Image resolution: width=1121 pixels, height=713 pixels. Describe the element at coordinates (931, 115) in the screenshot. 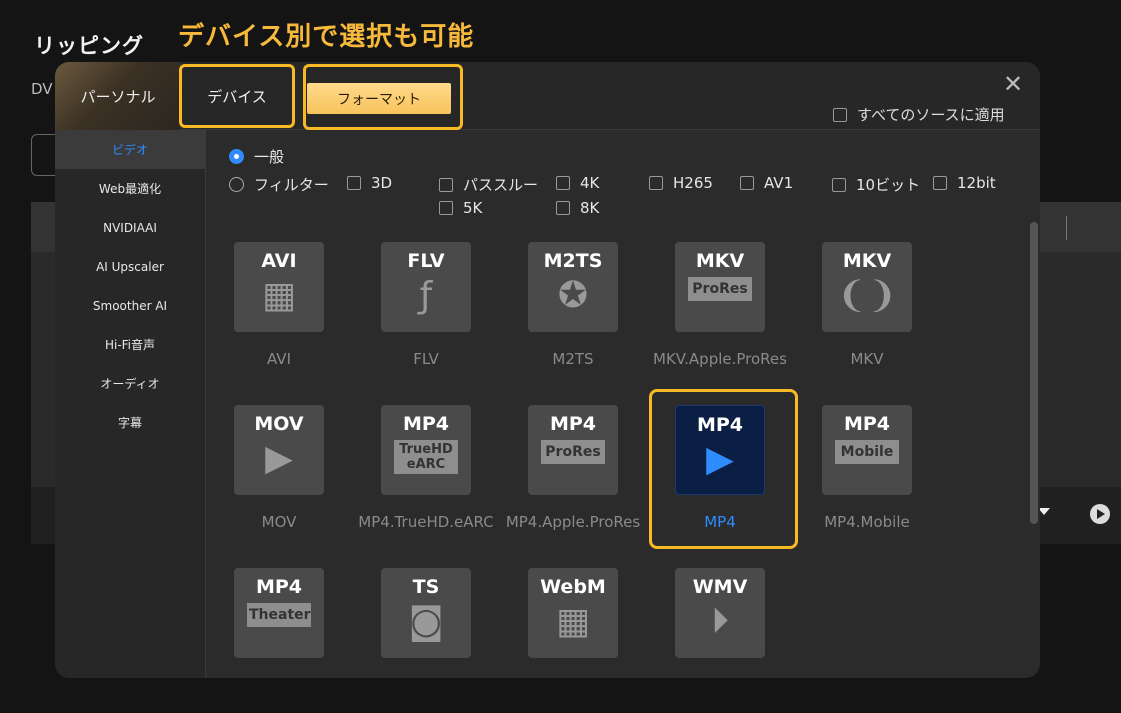

I see `apply-all-label: すべてのソースに適用` at that location.